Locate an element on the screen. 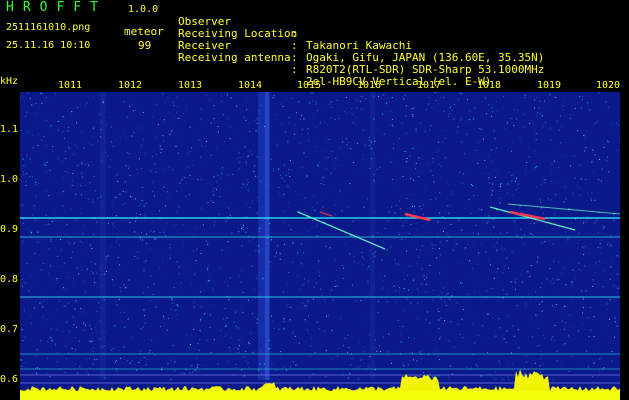 Image resolution: width=629 pixels, height=400 pixels. x-tick-label: 1012 is located at coordinates (130, 85).